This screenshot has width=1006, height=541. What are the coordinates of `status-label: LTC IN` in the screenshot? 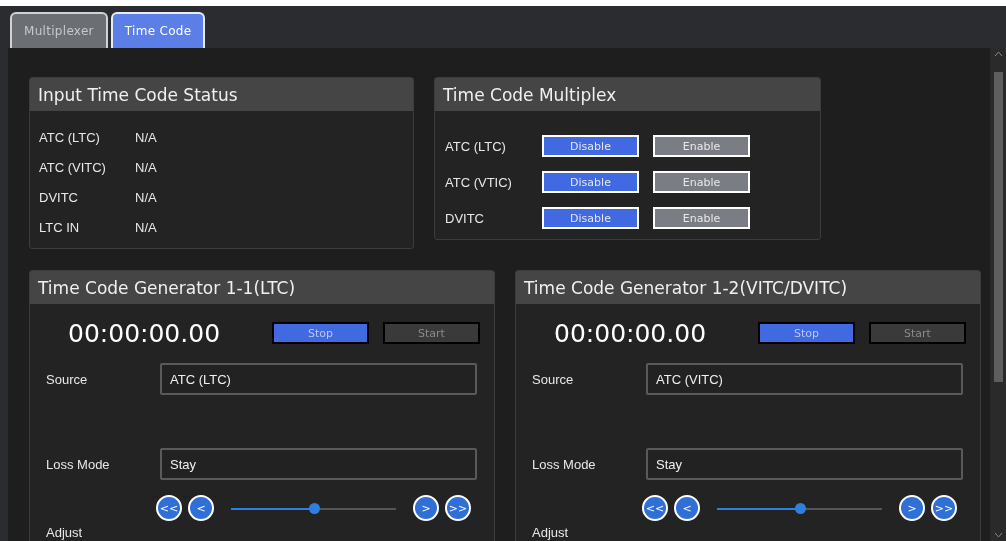 It's located at (60, 227).